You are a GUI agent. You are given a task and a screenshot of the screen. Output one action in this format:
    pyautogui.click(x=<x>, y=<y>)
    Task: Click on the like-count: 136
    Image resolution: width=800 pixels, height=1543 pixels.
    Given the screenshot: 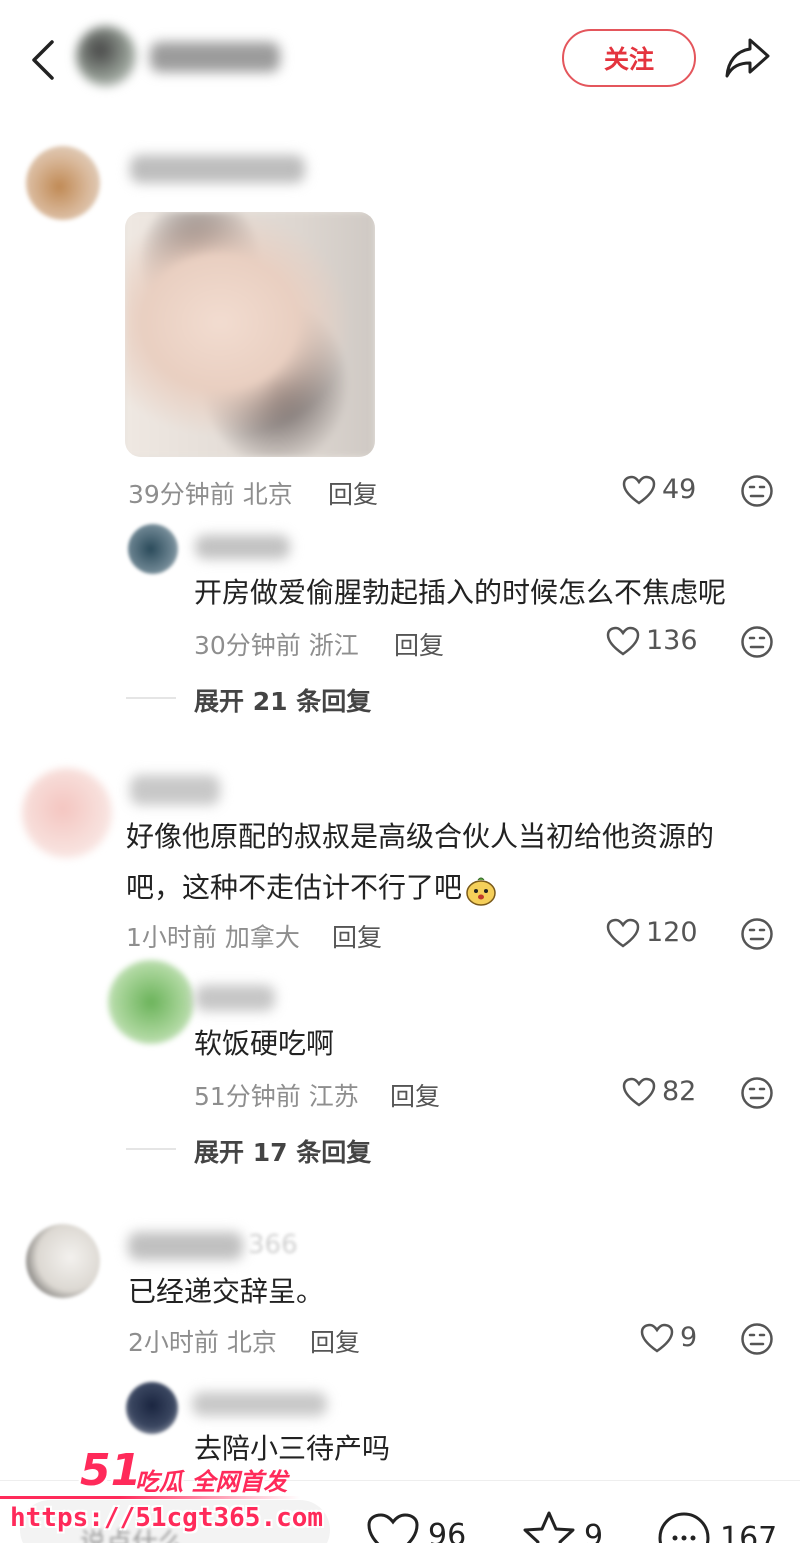 What is the action you would take?
    pyautogui.click(x=672, y=640)
    